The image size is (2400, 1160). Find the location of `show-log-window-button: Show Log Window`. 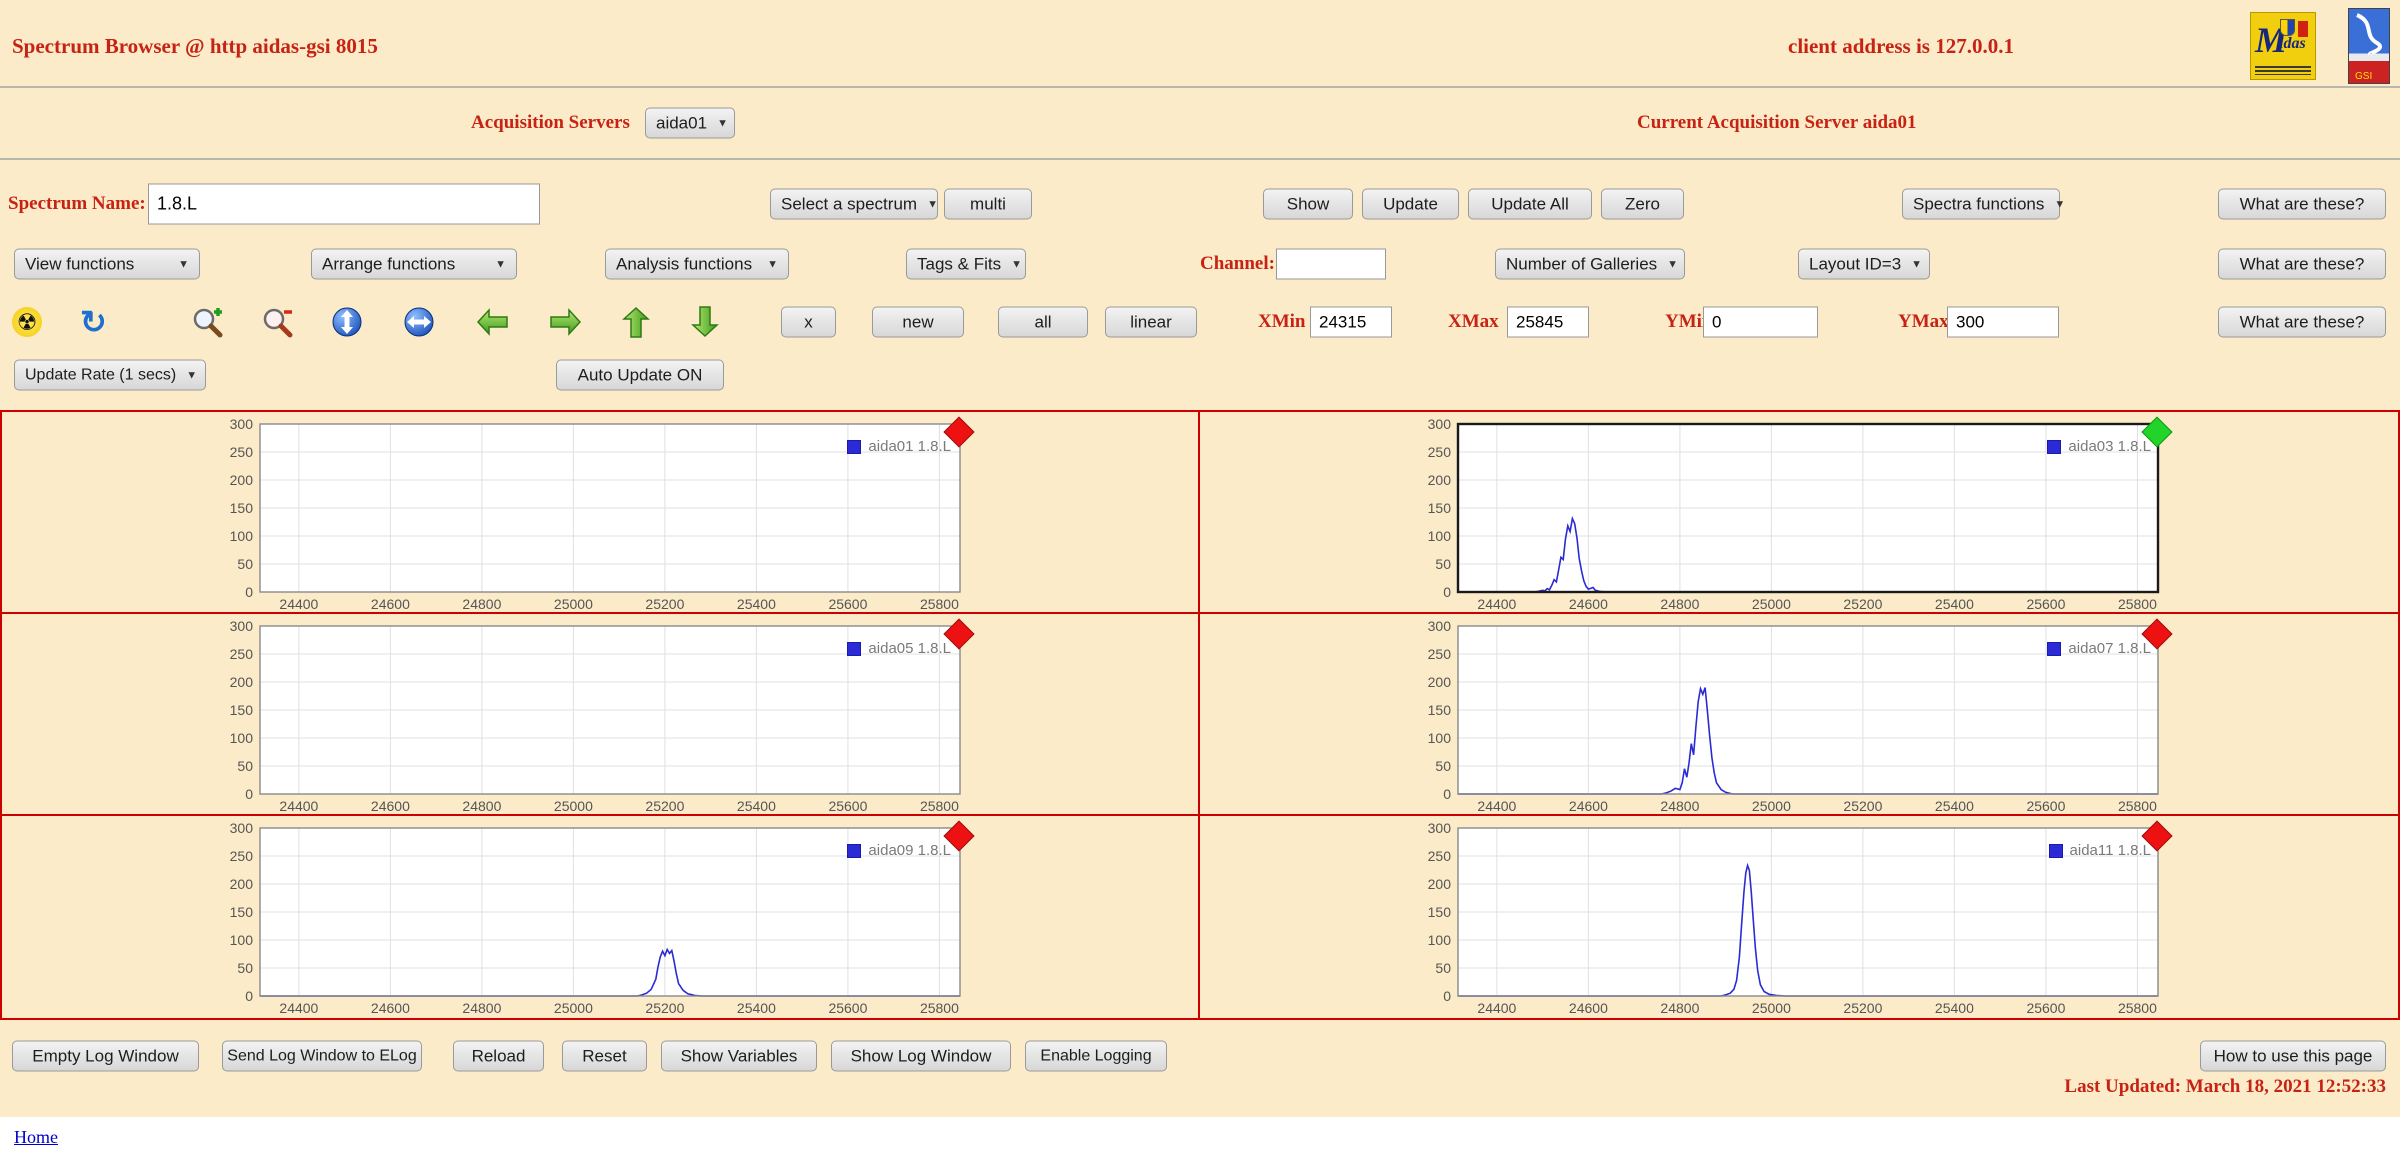

show-log-window-button: Show Log Window is located at coordinates (921, 1056).